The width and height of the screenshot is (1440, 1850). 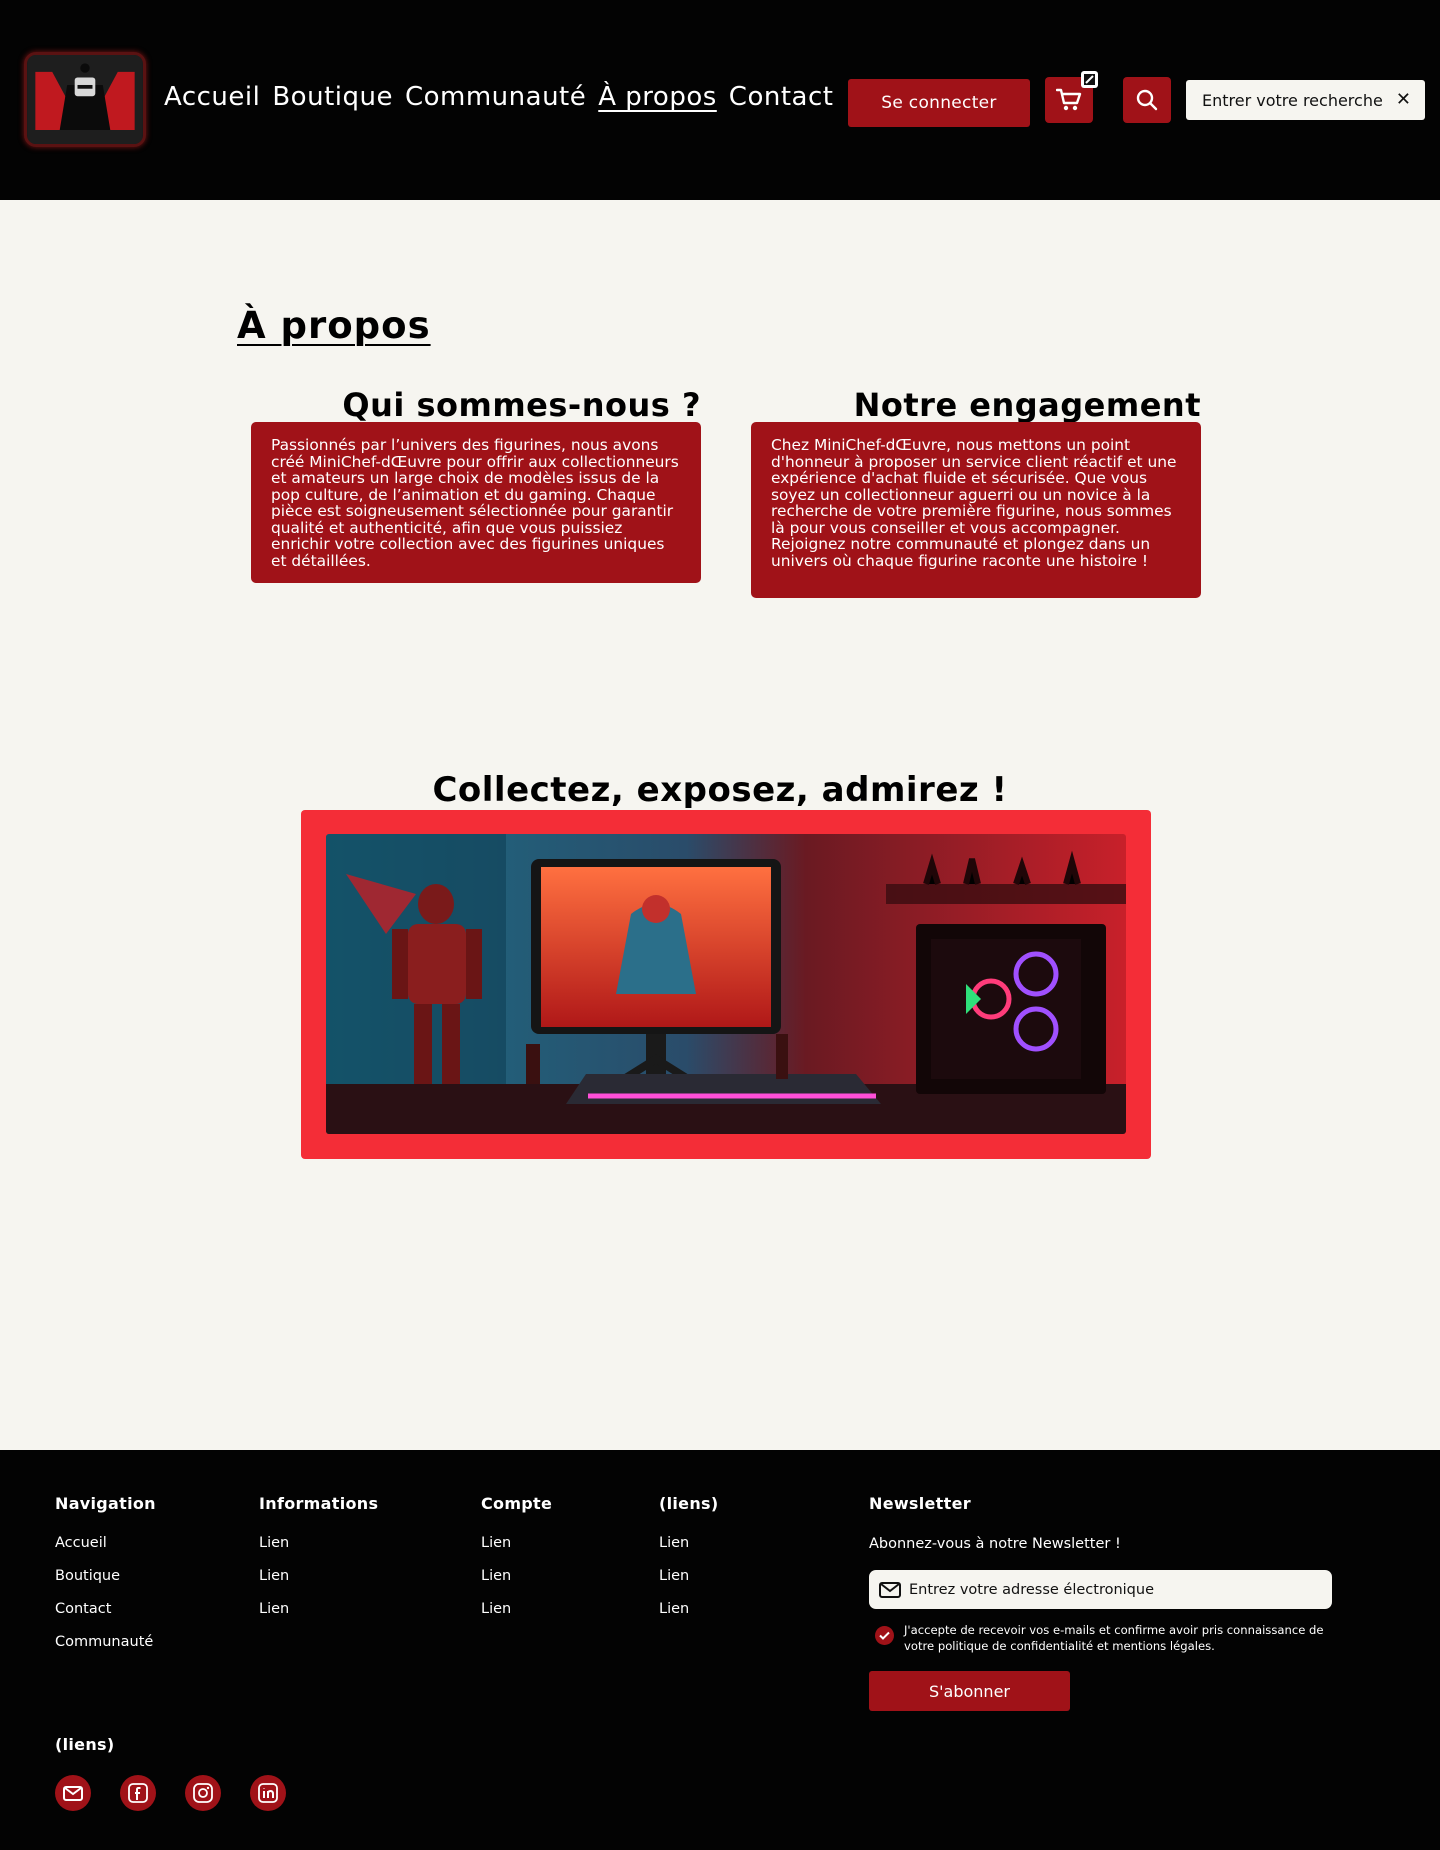 I want to click on newsletter-email-input, so click(x=1109, y=1589).